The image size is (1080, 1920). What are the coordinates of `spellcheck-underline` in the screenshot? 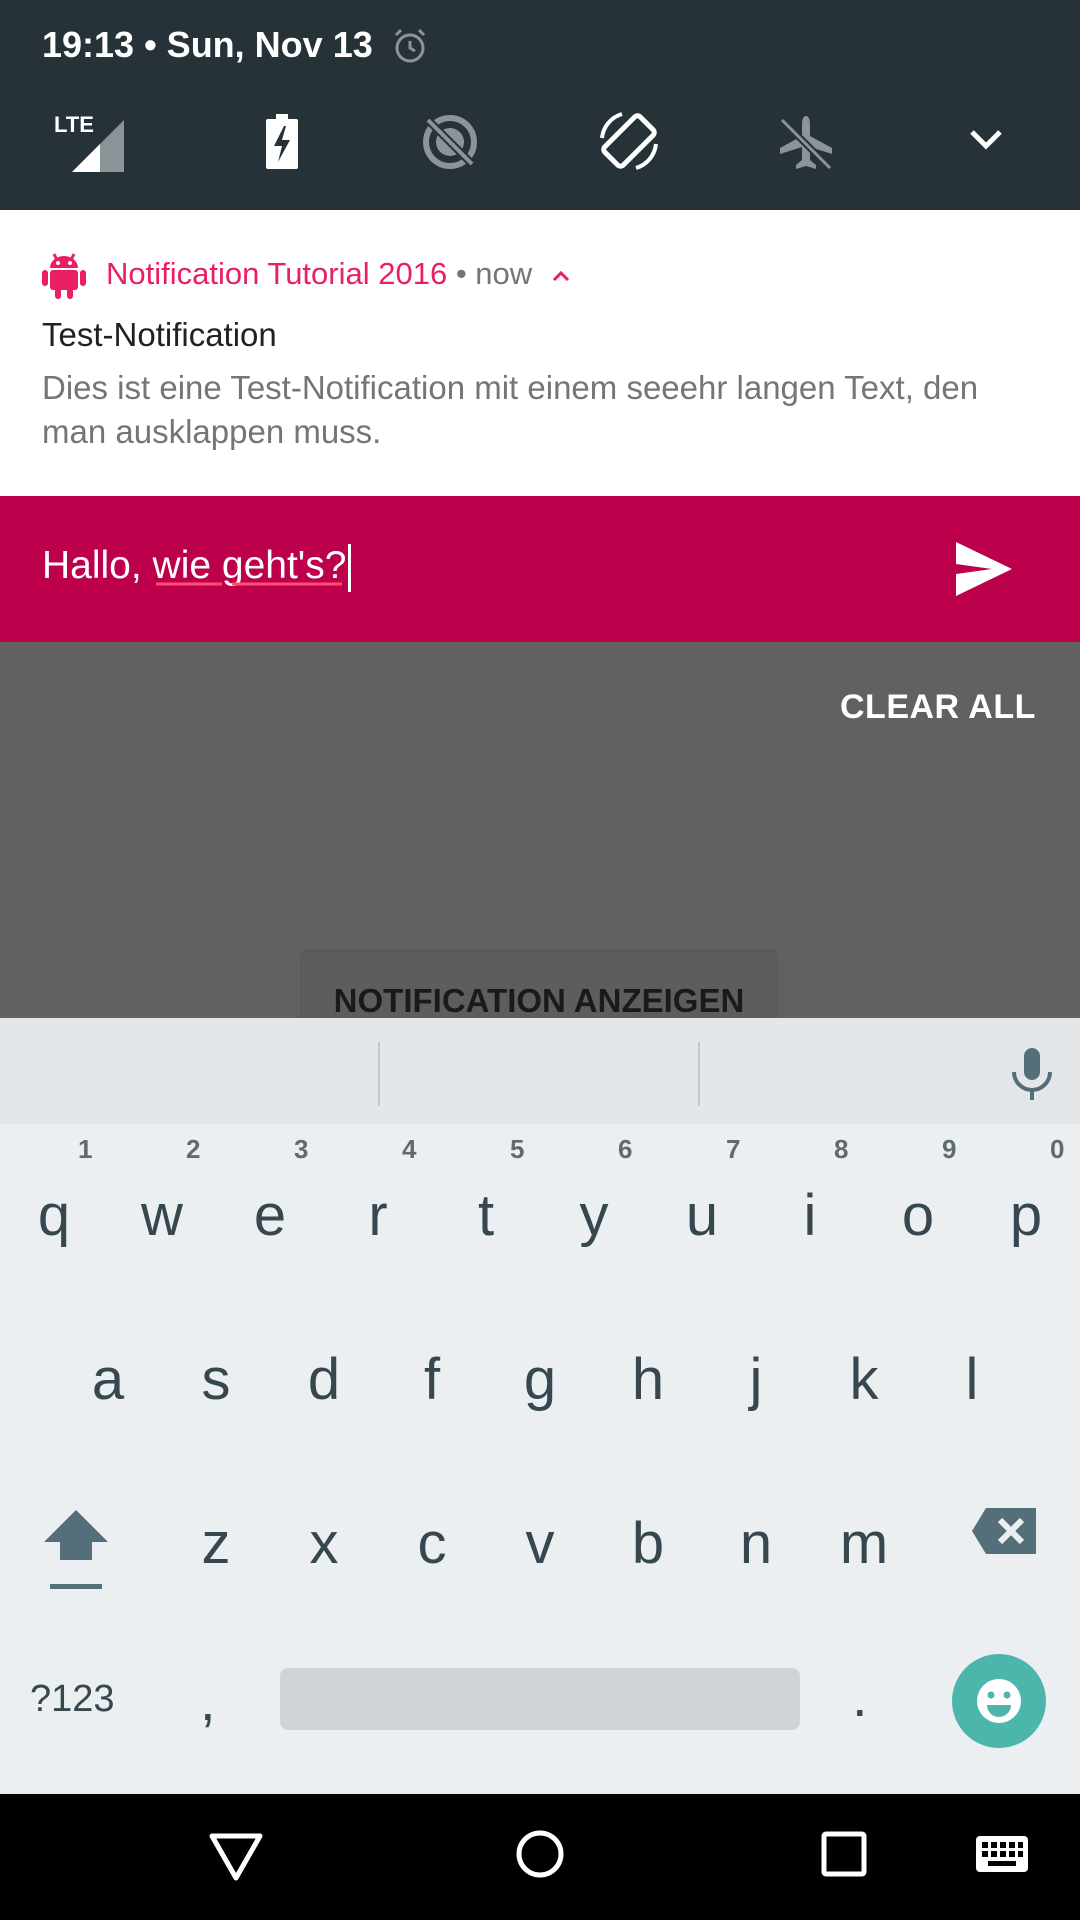 It's located at (249, 584).